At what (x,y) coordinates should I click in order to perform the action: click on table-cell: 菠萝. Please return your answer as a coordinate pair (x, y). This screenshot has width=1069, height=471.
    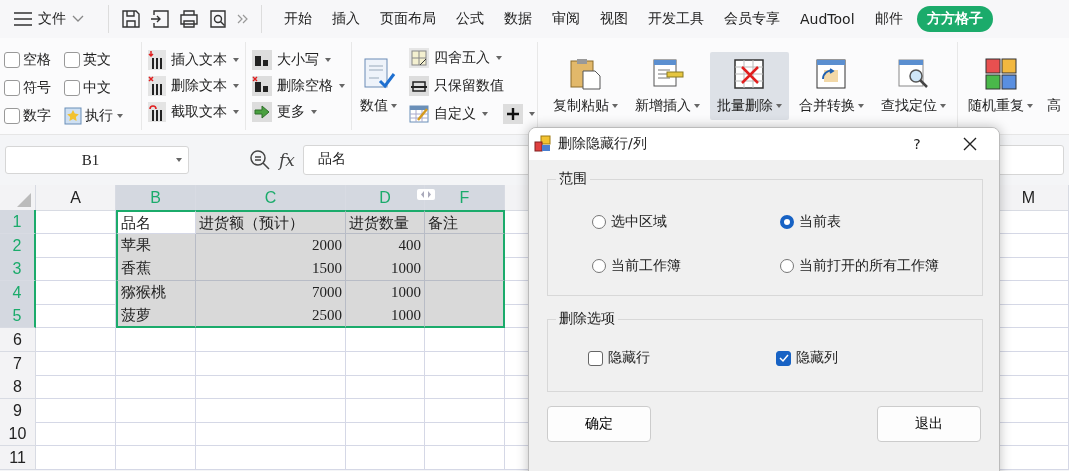
    Looking at the image, I should click on (156, 316).